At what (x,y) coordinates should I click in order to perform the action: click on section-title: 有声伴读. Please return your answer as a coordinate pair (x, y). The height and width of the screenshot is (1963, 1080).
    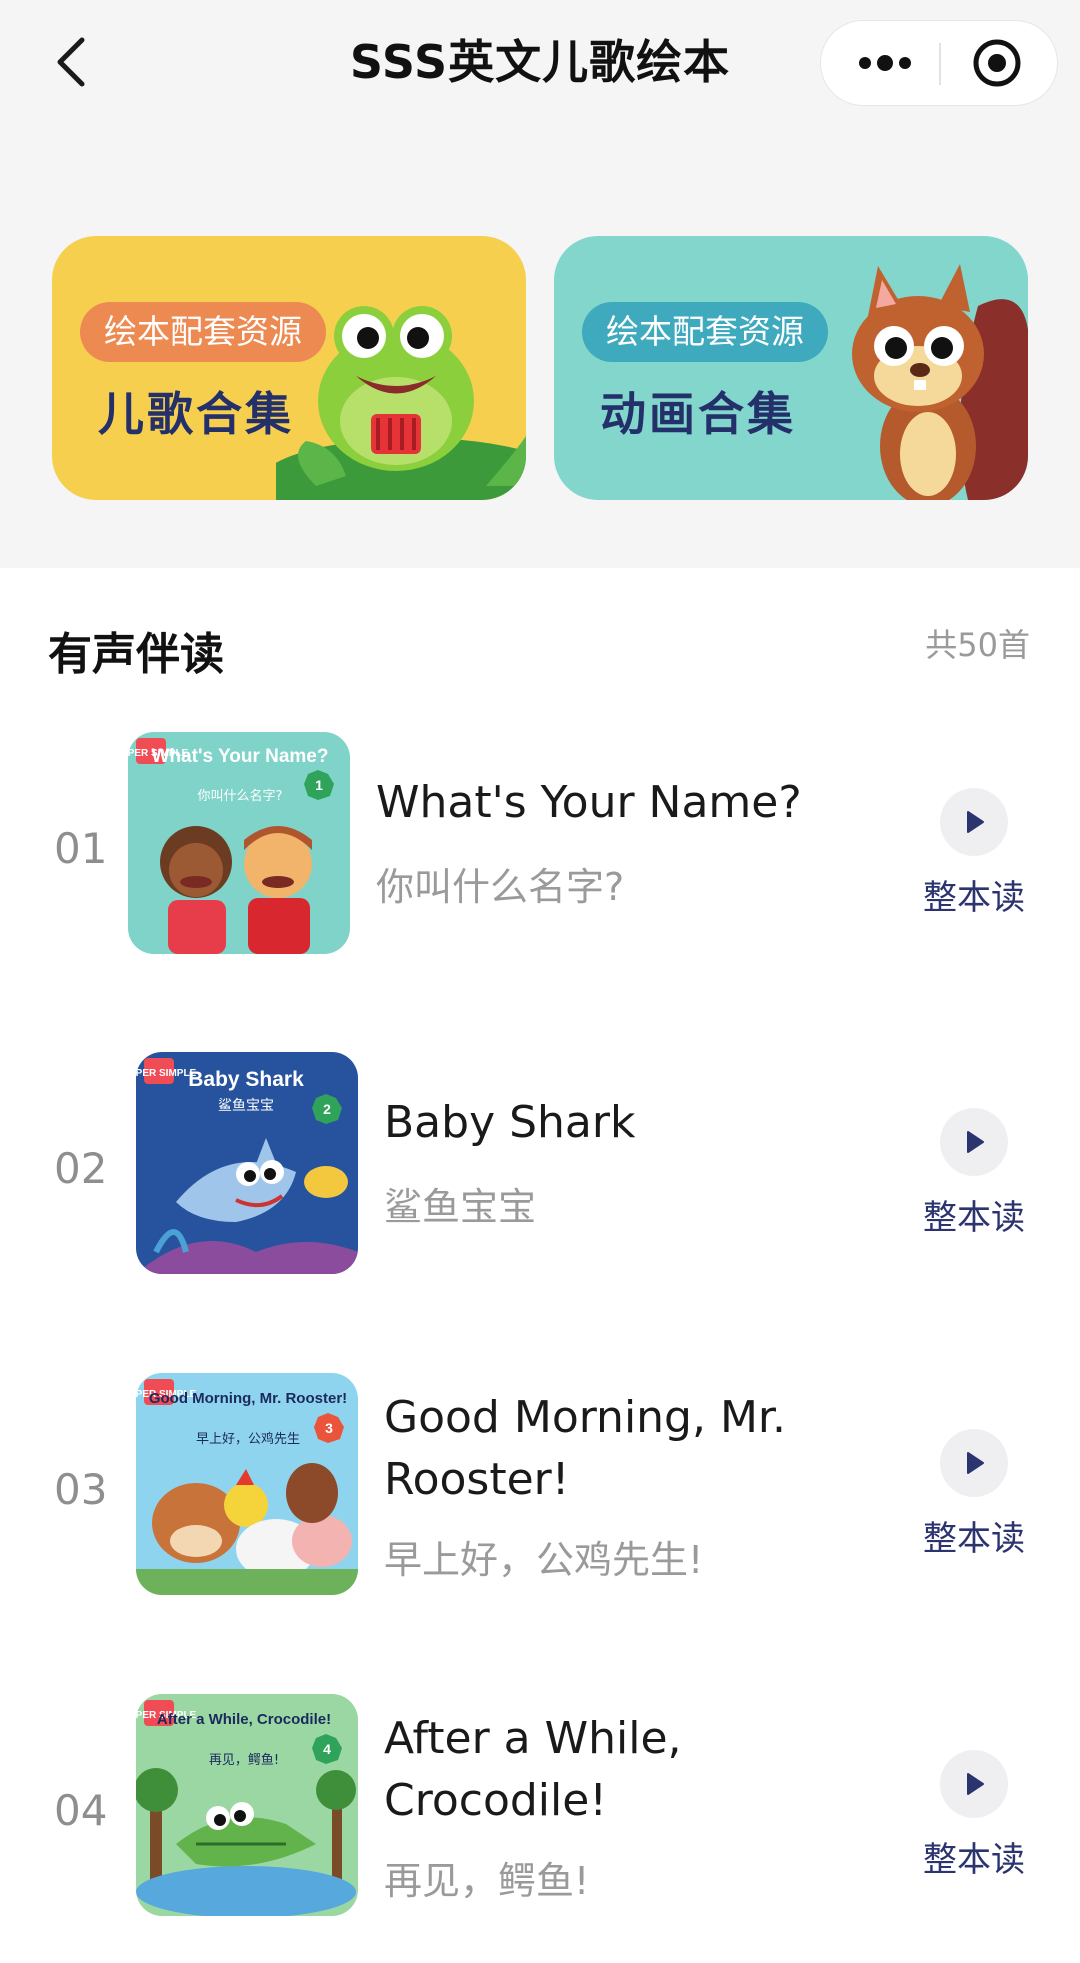
    Looking at the image, I should click on (136, 654).